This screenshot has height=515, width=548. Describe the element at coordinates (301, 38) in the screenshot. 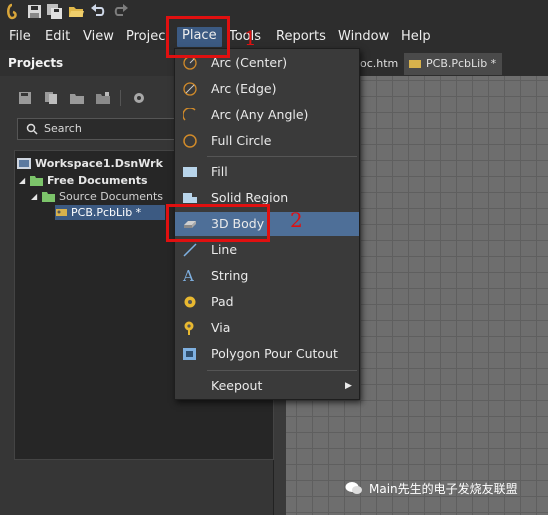

I see `menu-reports: Reports` at that location.